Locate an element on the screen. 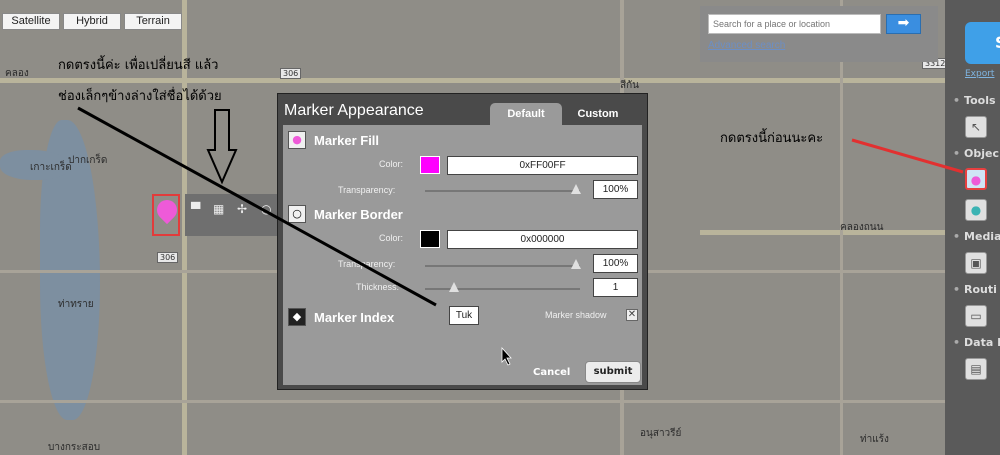 The height and width of the screenshot is (455, 1000). map-label: คลองถนน is located at coordinates (862, 227).